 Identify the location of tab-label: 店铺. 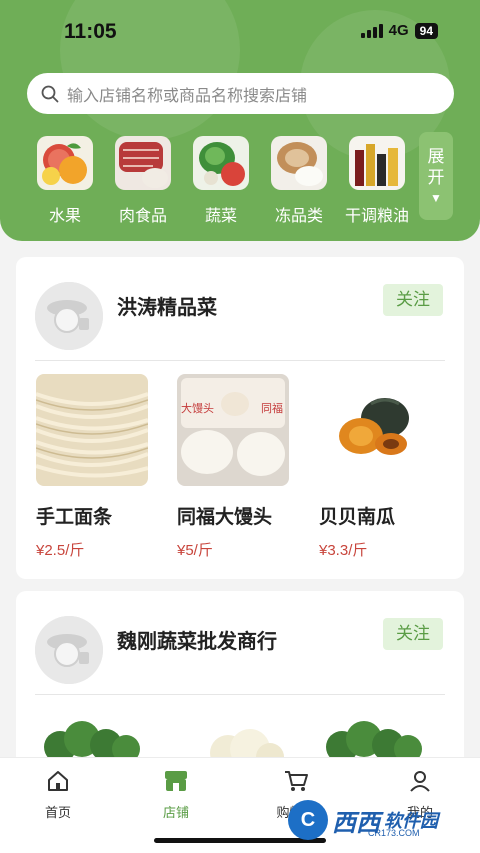
(175, 812).